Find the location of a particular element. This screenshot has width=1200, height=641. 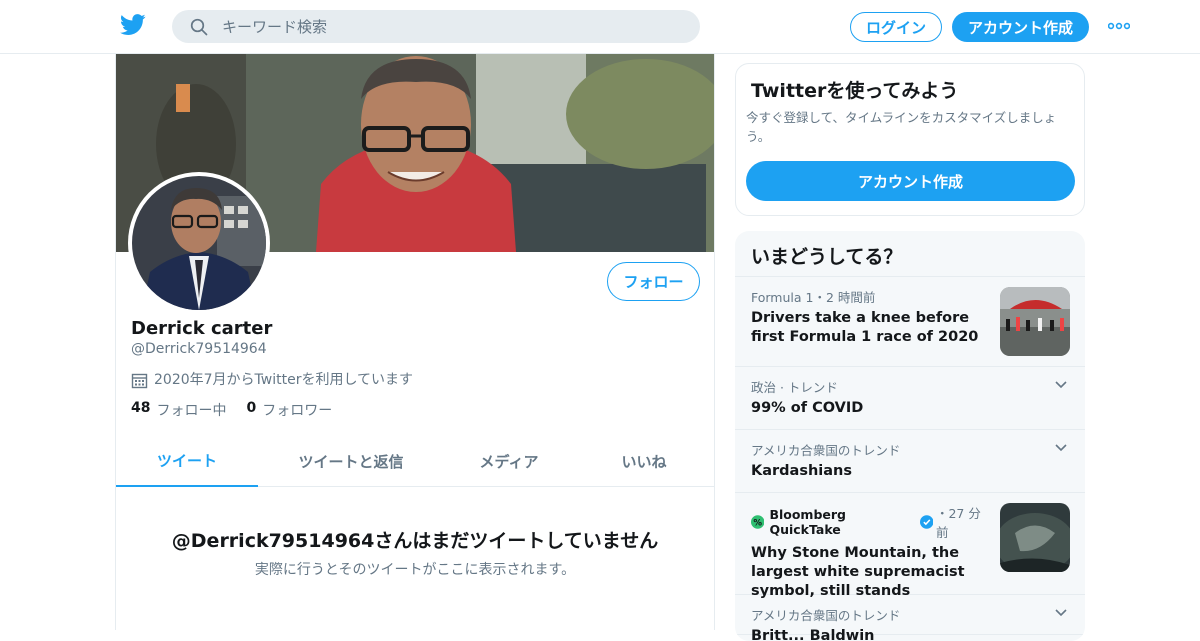

signup-card-button: アカウント作成 is located at coordinates (910, 181).